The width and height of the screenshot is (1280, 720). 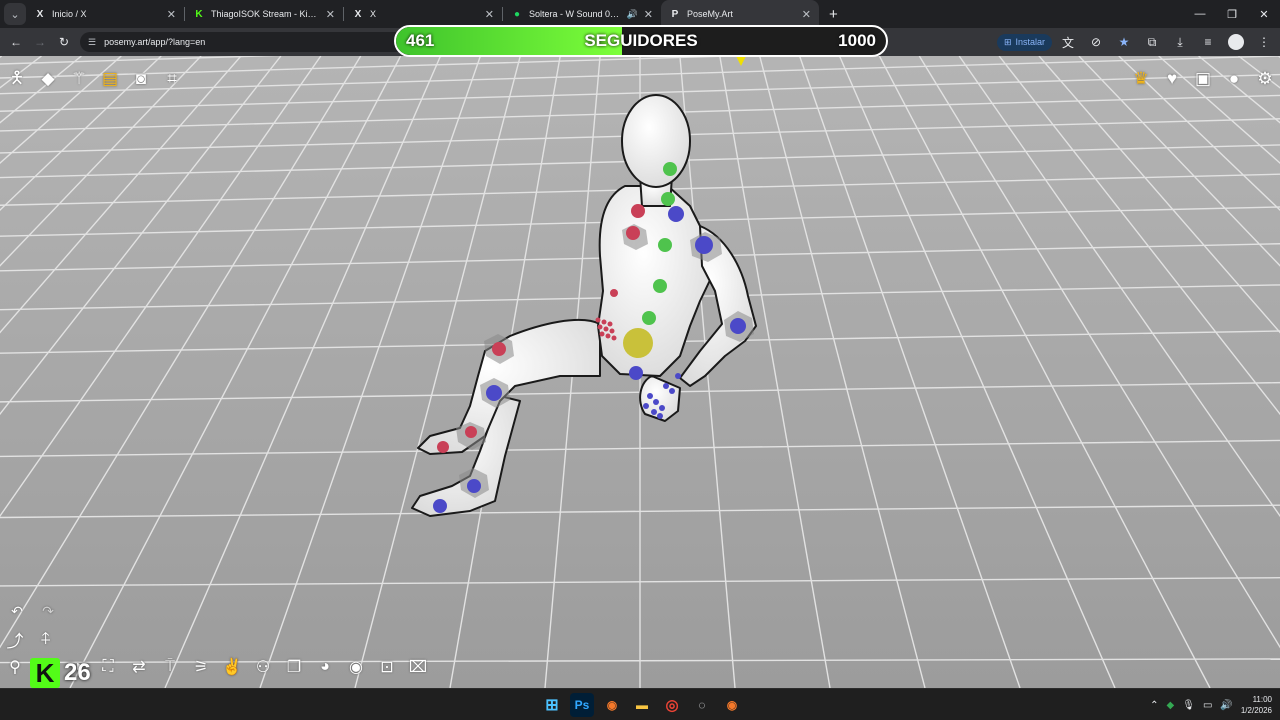 I want to click on browser-tab-kick-dashboard: K ThiagoISOK Stream - Kick Dashboard ✕, so click(x=264, y=14).